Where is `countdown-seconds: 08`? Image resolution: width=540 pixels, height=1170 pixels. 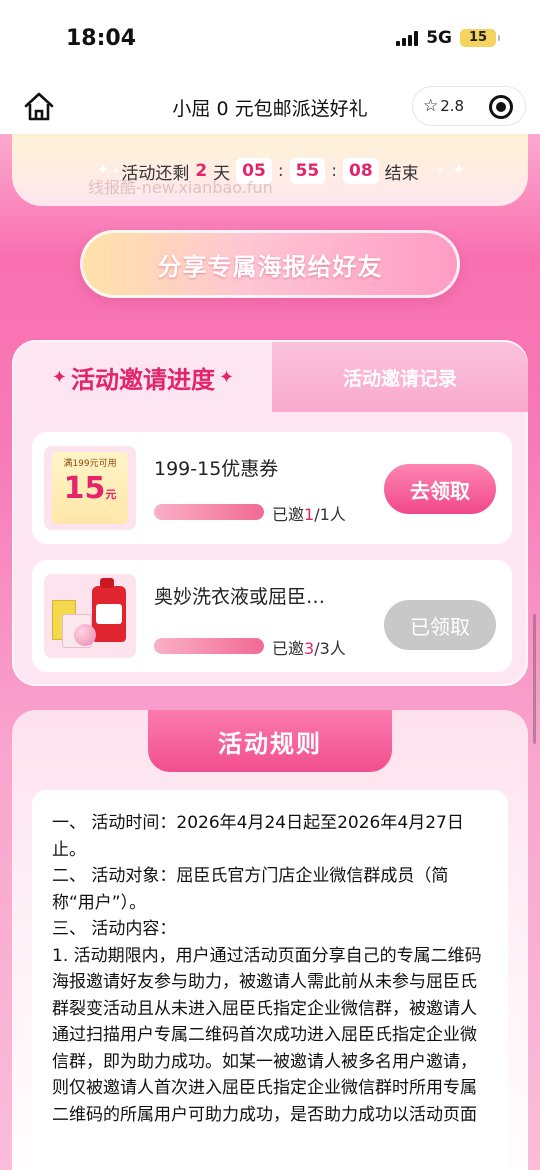 countdown-seconds: 08 is located at coordinates (360, 171).